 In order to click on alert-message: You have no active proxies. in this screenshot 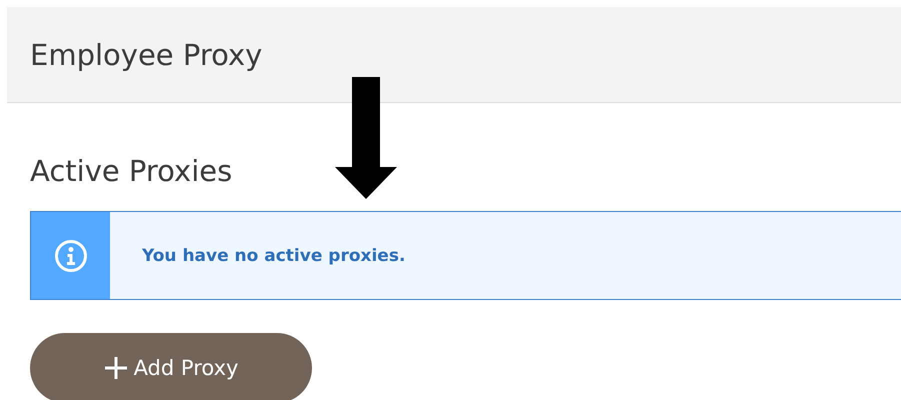, I will do `click(273, 256)`.